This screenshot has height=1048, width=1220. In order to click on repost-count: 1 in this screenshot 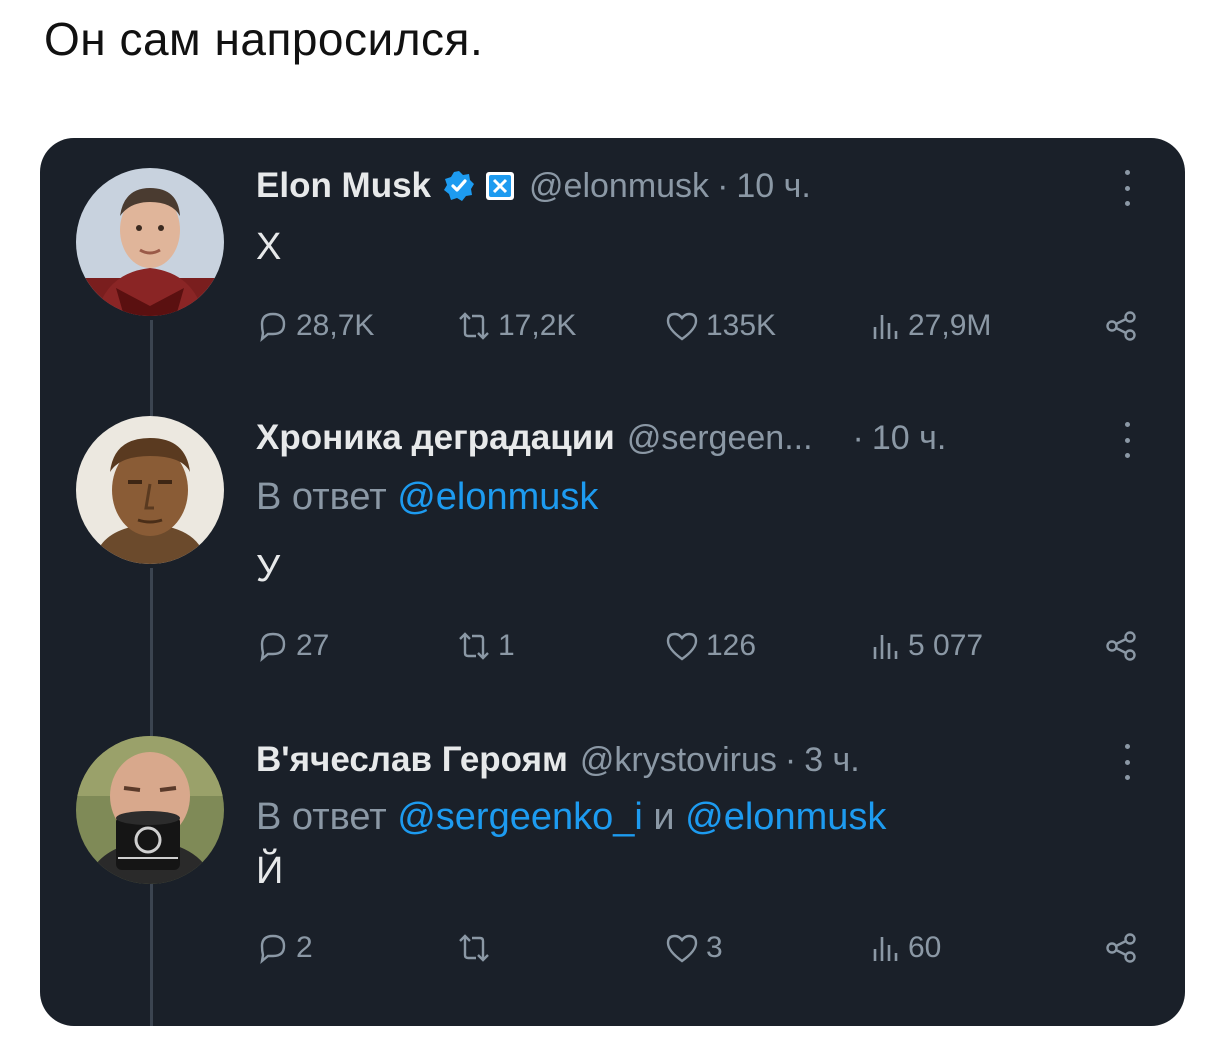, I will do `click(506, 645)`.